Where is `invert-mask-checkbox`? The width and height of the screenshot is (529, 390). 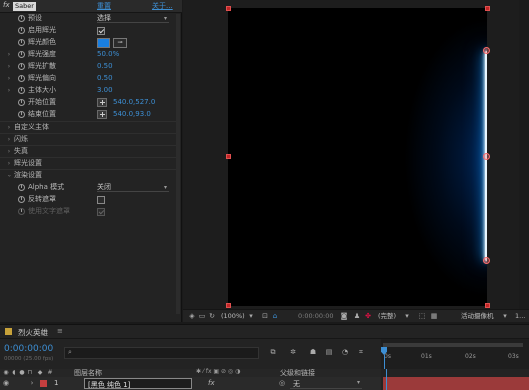 invert-mask-checkbox is located at coordinates (101, 200).